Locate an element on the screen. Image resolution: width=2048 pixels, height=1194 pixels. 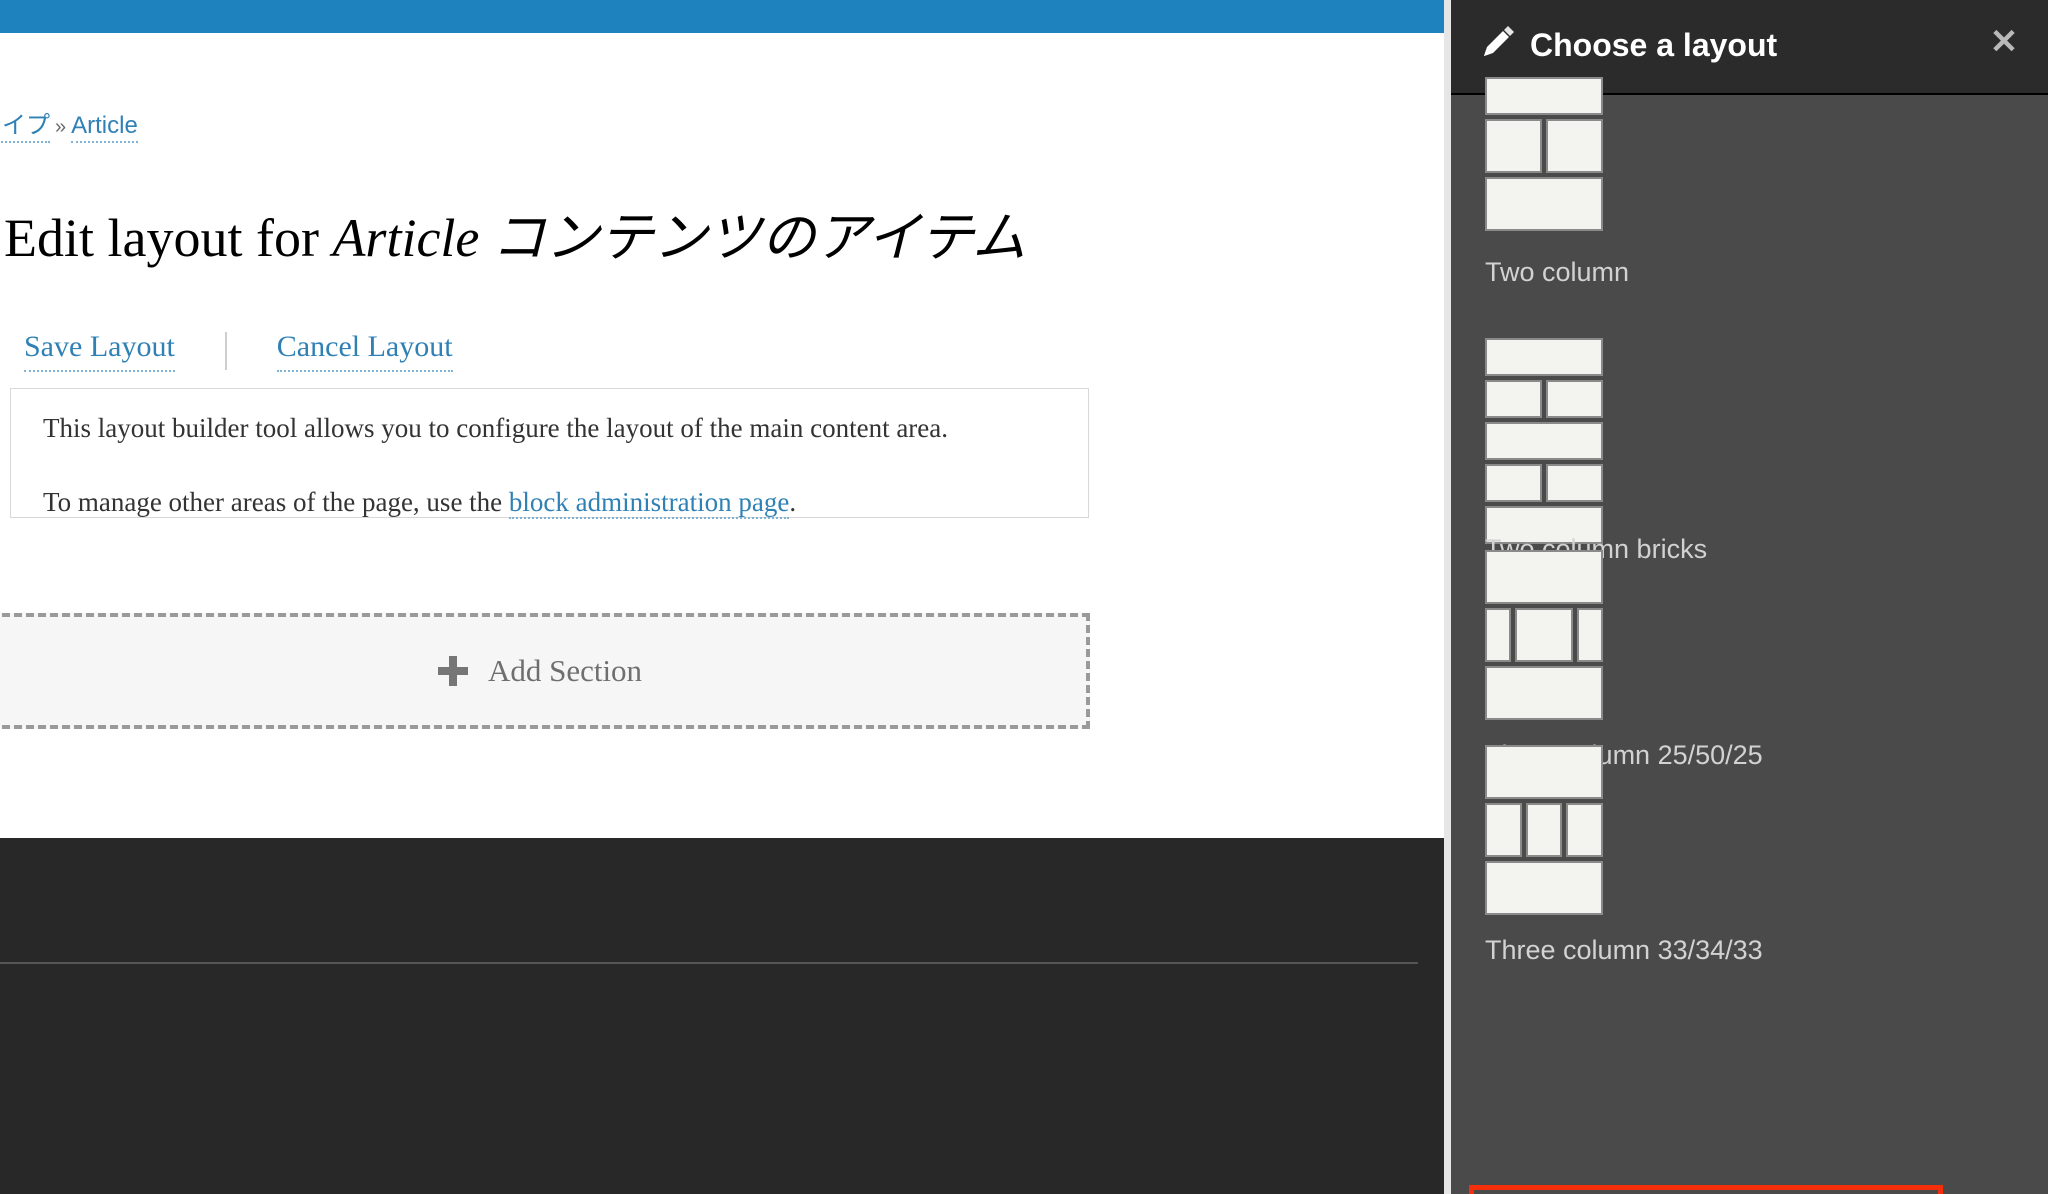
page-scrollbar is located at coordinates (1447, 597).